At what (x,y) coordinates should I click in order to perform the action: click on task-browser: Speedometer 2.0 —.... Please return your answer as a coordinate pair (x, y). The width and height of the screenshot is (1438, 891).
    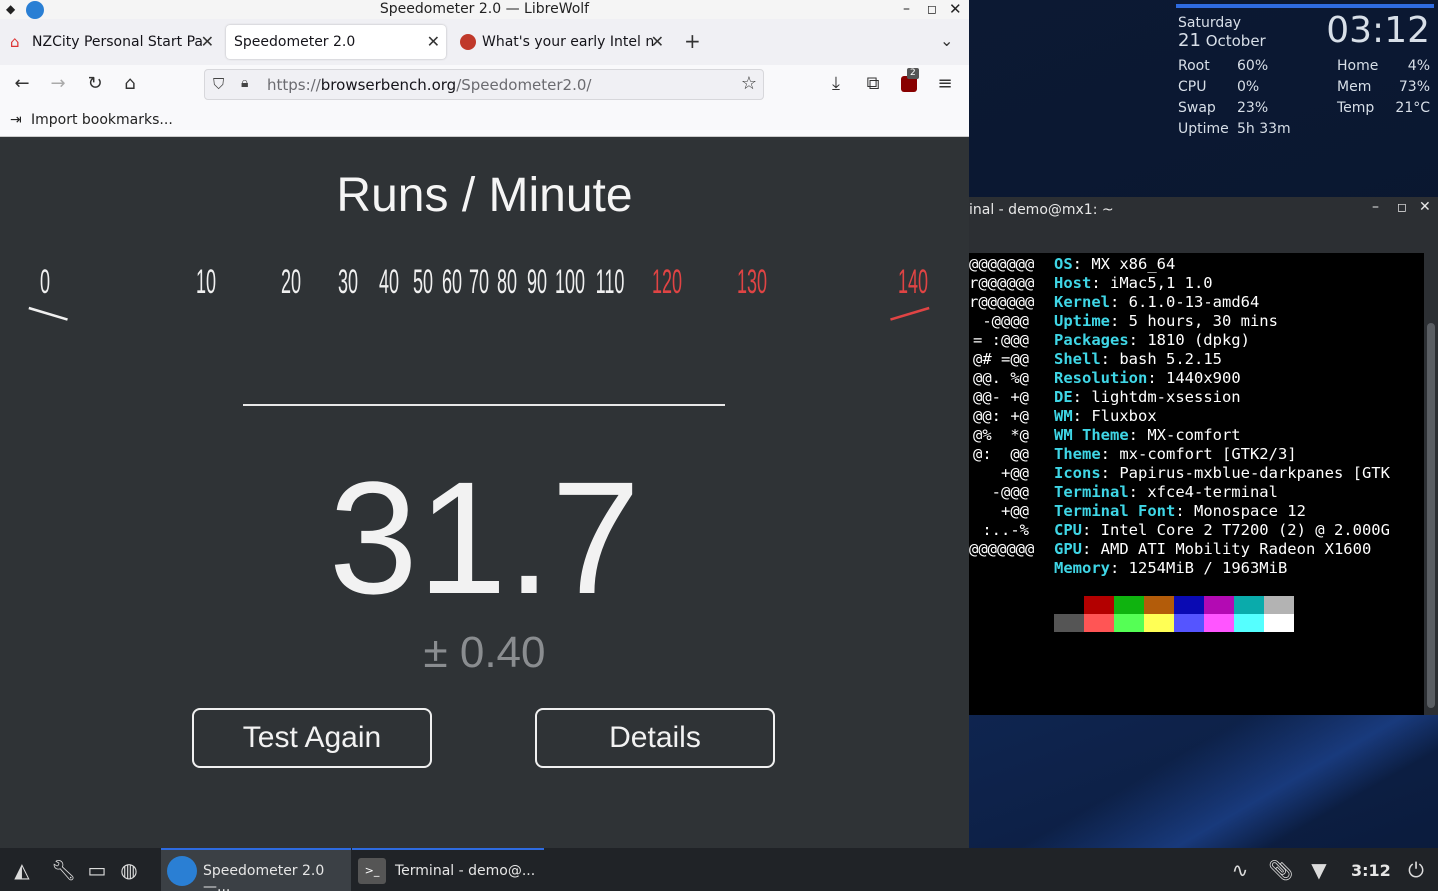
    Looking at the image, I should click on (256, 869).